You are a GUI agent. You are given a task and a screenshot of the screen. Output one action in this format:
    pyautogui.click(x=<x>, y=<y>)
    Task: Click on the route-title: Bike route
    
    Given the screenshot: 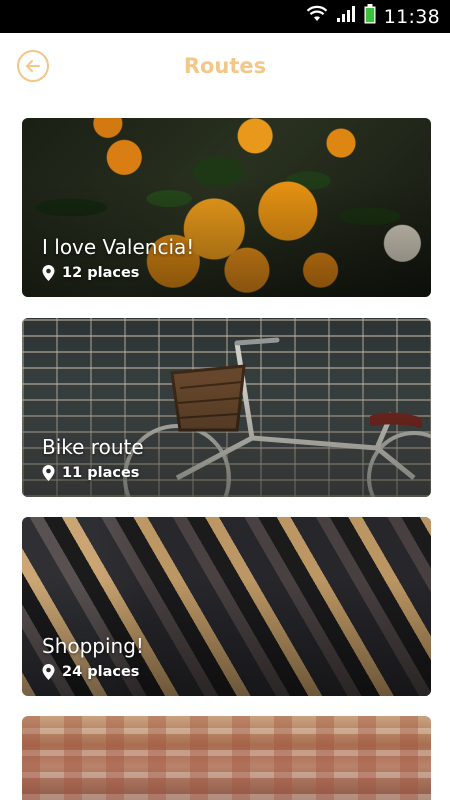 What is the action you would take?
    pyautogui.click(x=93, y=447)
    